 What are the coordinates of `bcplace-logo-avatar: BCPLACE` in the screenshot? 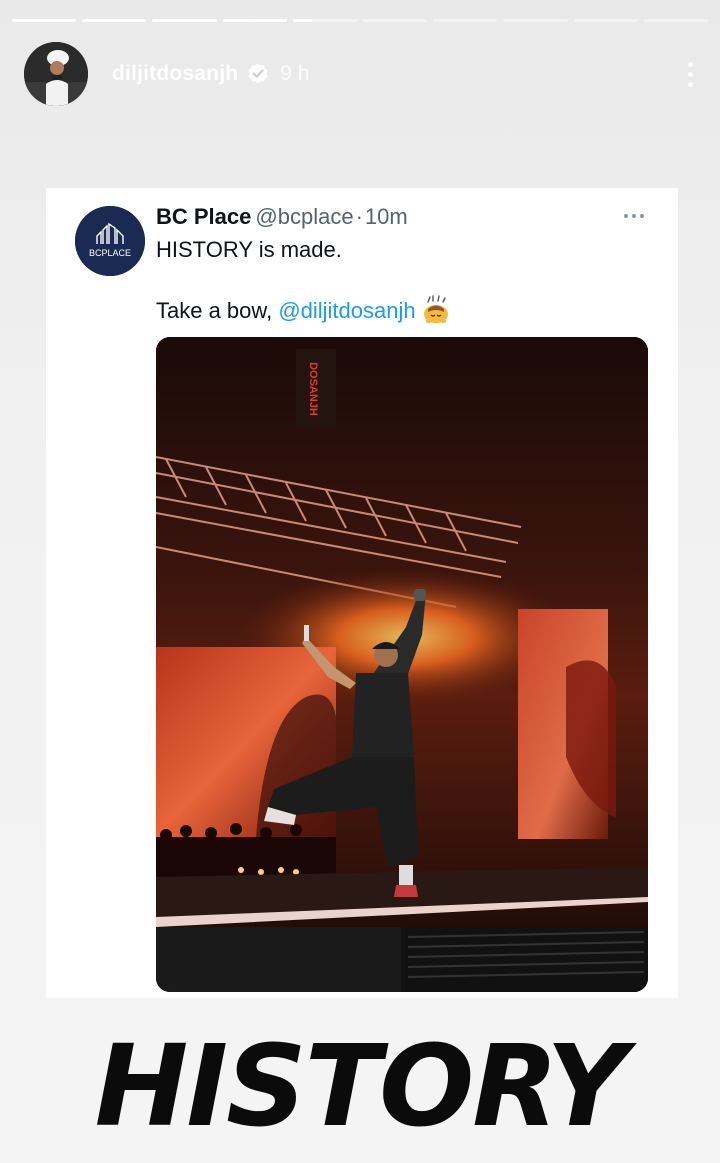 It's located at (110, 241).